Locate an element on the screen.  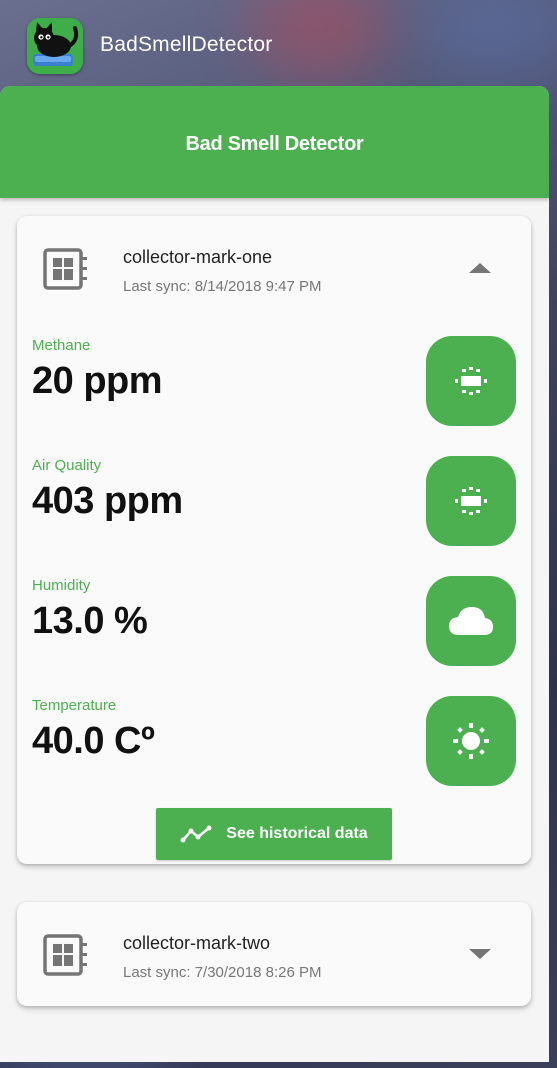
temperature-detail-button is located at coordinates (471, 741).